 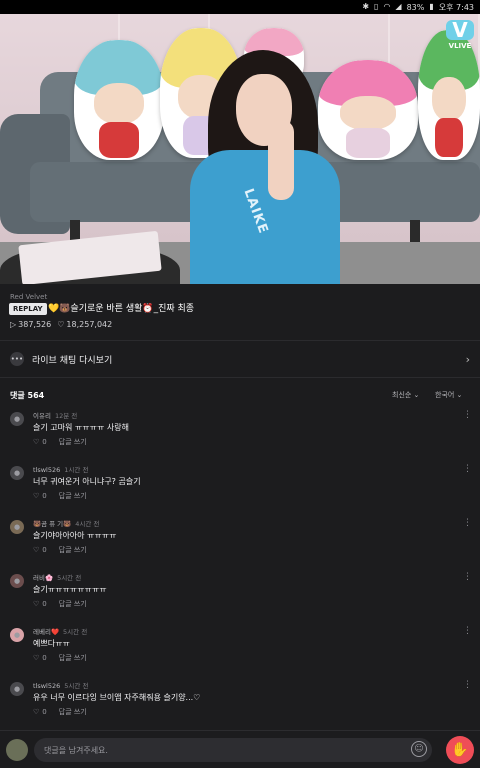 I want to click on comment-item: ● 이유리 12분 전 슬기 고마워 ㅠㅠㅠㅠ 사랑해 ♡ 0 답글 쓰기 ⋮, so click(x=240, y=436).